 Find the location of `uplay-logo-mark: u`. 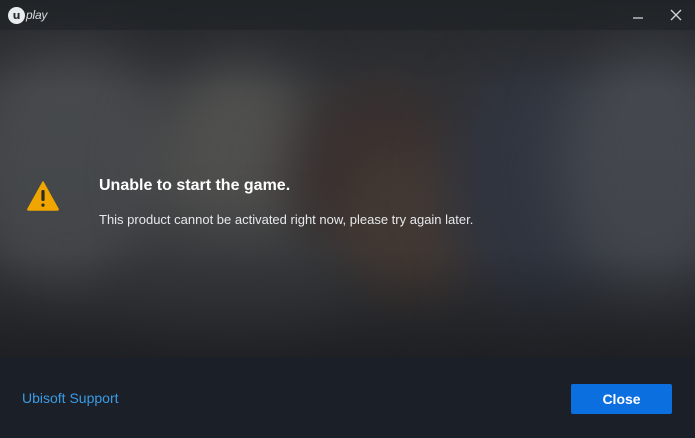

uplay-logo-mark: u is located at coordinates (16, 15).